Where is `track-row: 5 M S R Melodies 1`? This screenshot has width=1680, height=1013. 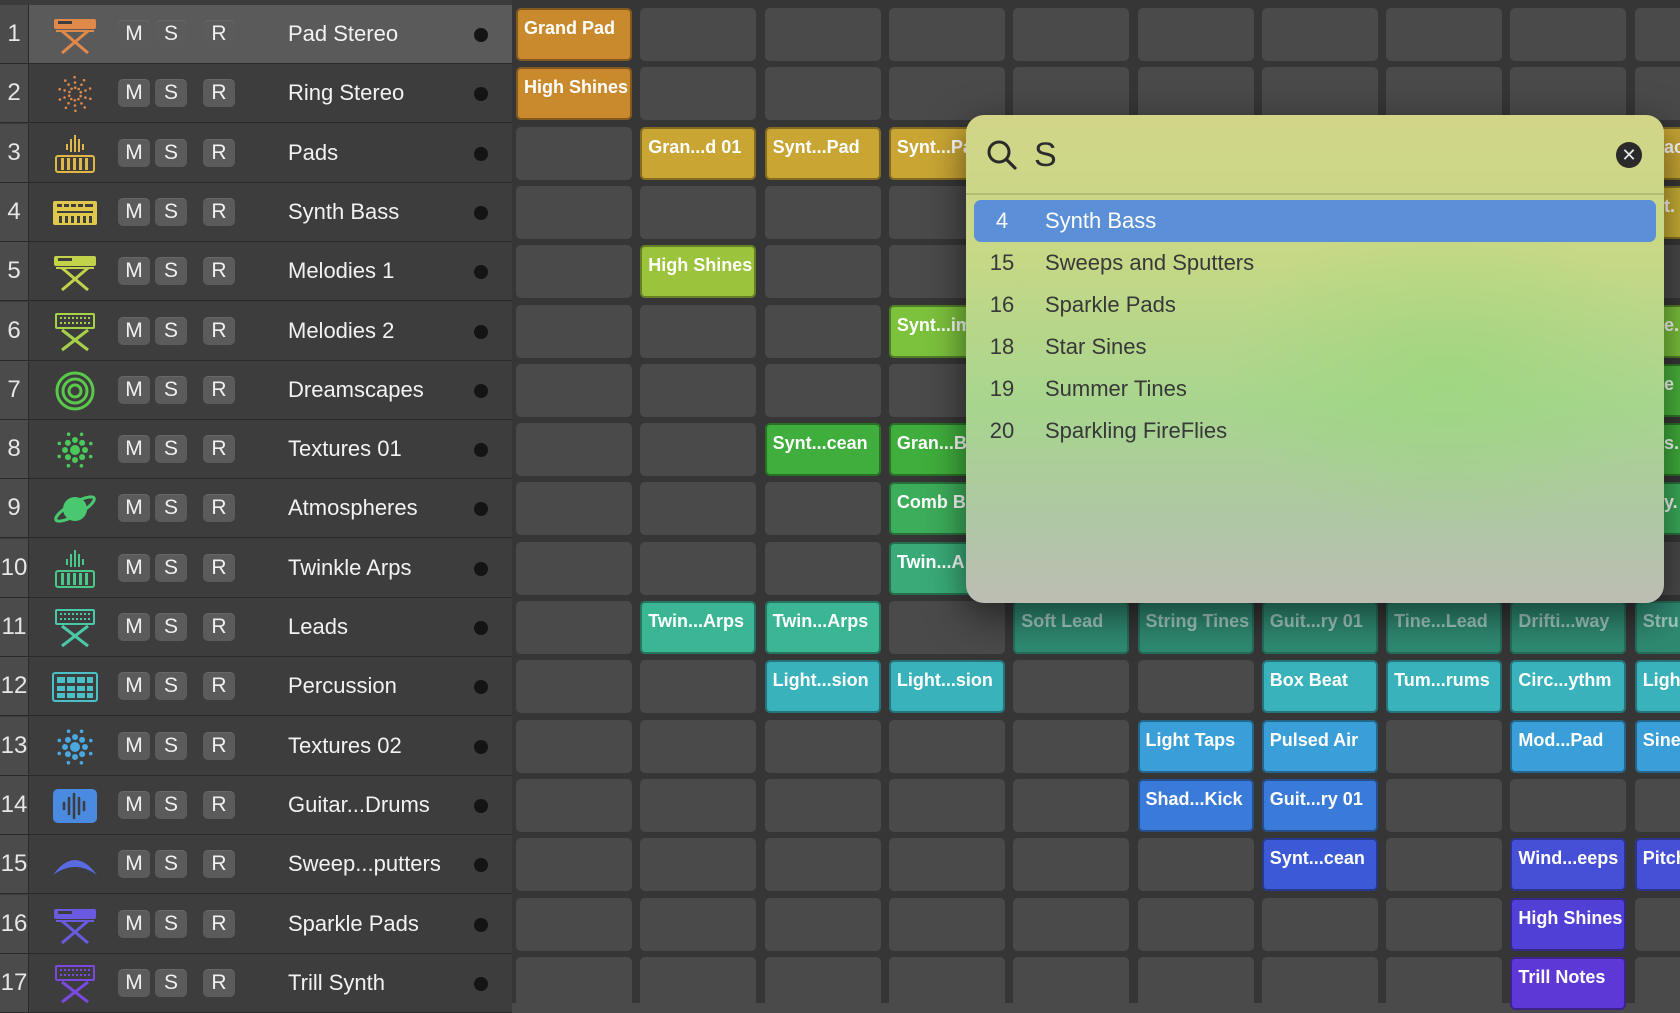 track-row: 5 M S R Melodies 1 is located at coordinates (256, 272).